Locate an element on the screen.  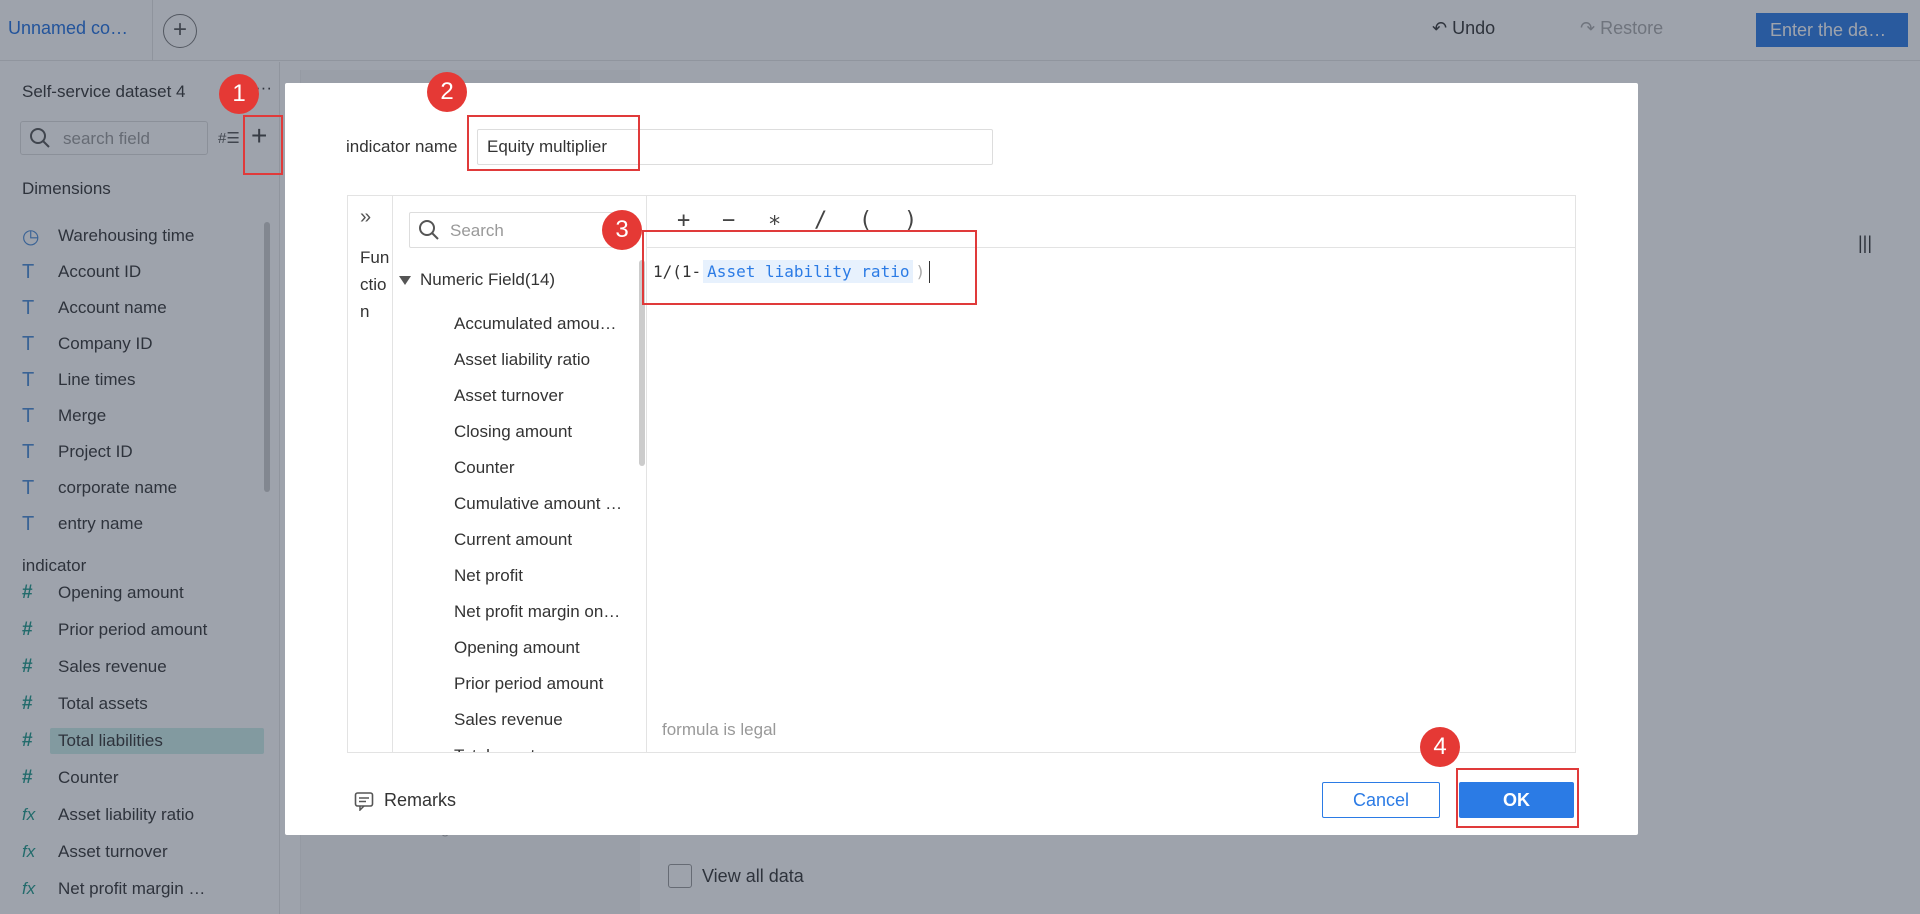
step-marker-2: 2 is located at coordinates (447, 92).